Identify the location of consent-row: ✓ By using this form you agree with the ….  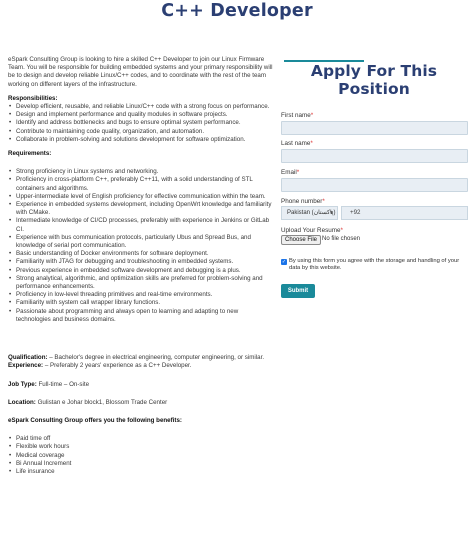
(375, 265).